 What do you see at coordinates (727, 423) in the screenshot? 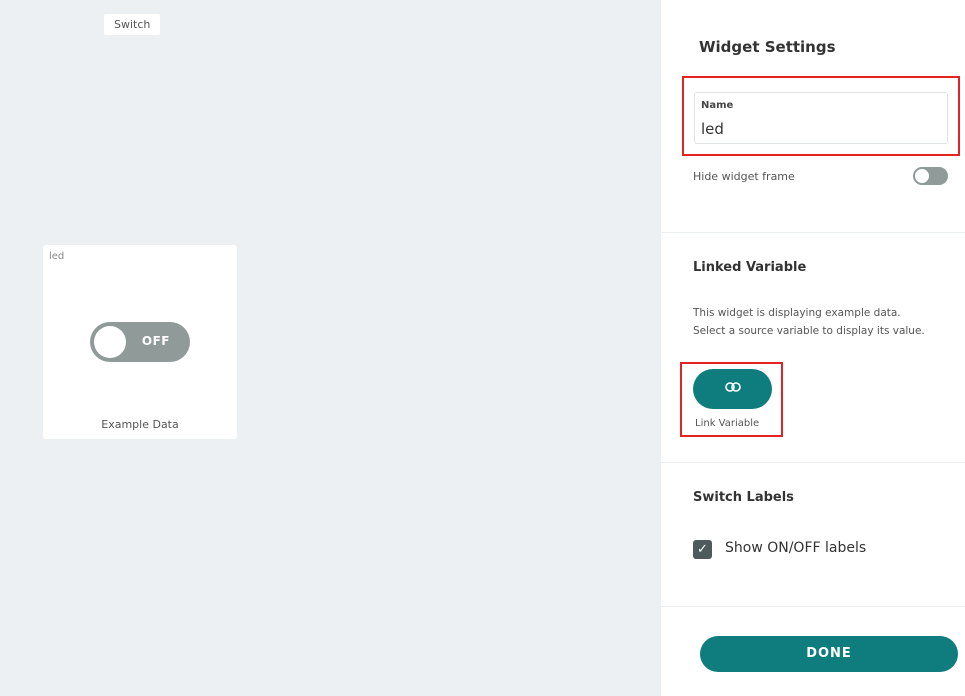
I see `link-variable-label: Link Variable` at bounding box center [727, 423].